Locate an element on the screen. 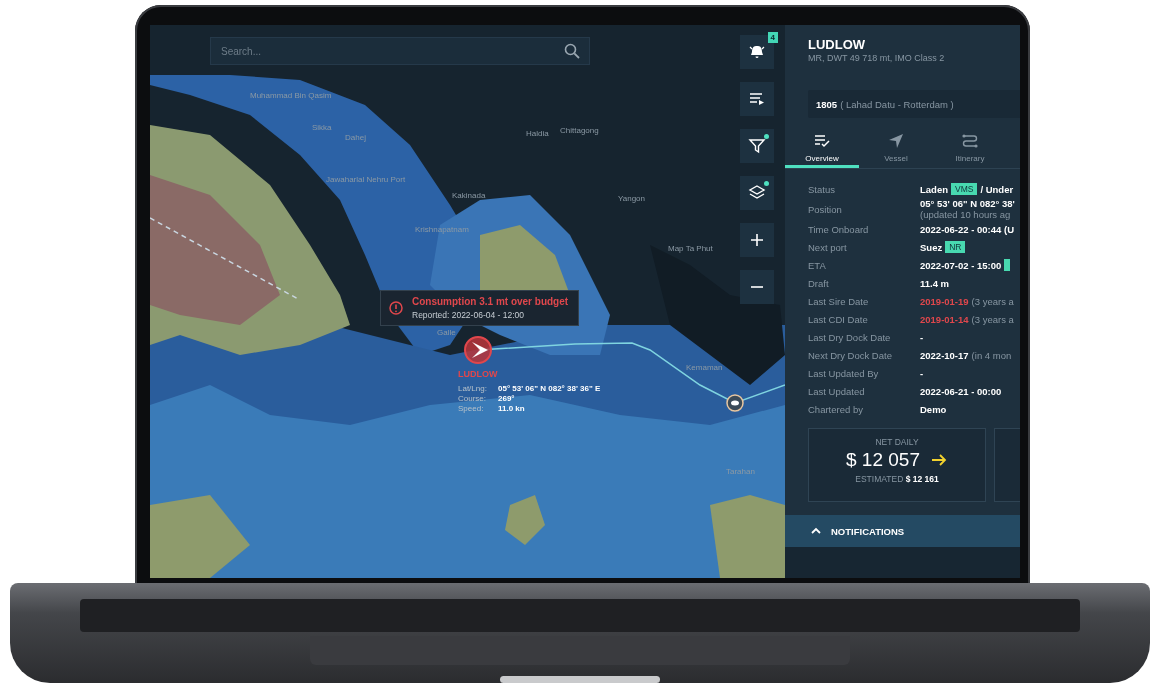 This screenshot has width=1150, height=691. zoom-out-button is located at coordinates (757, 287).